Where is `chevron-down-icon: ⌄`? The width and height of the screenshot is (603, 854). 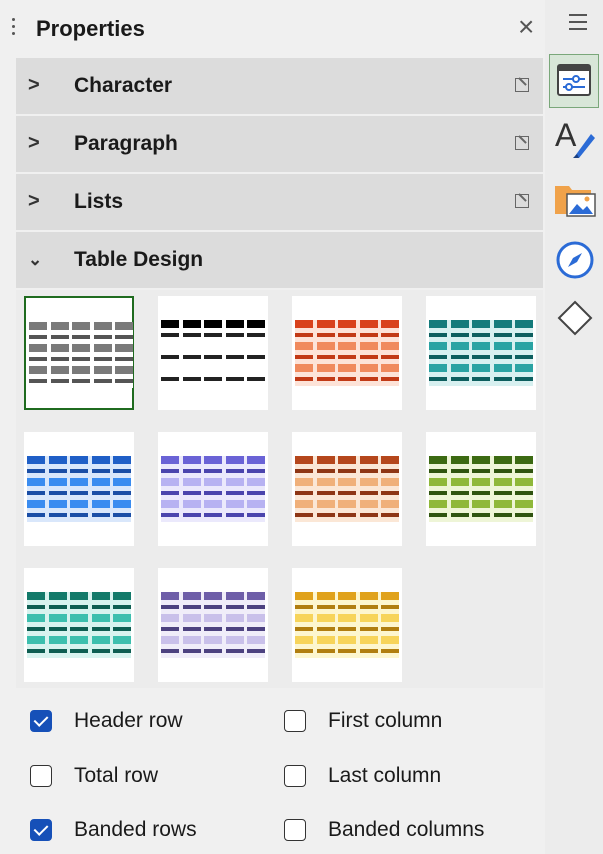 chevron-down-icon: ⌄ is located at coordinates (35, 259).